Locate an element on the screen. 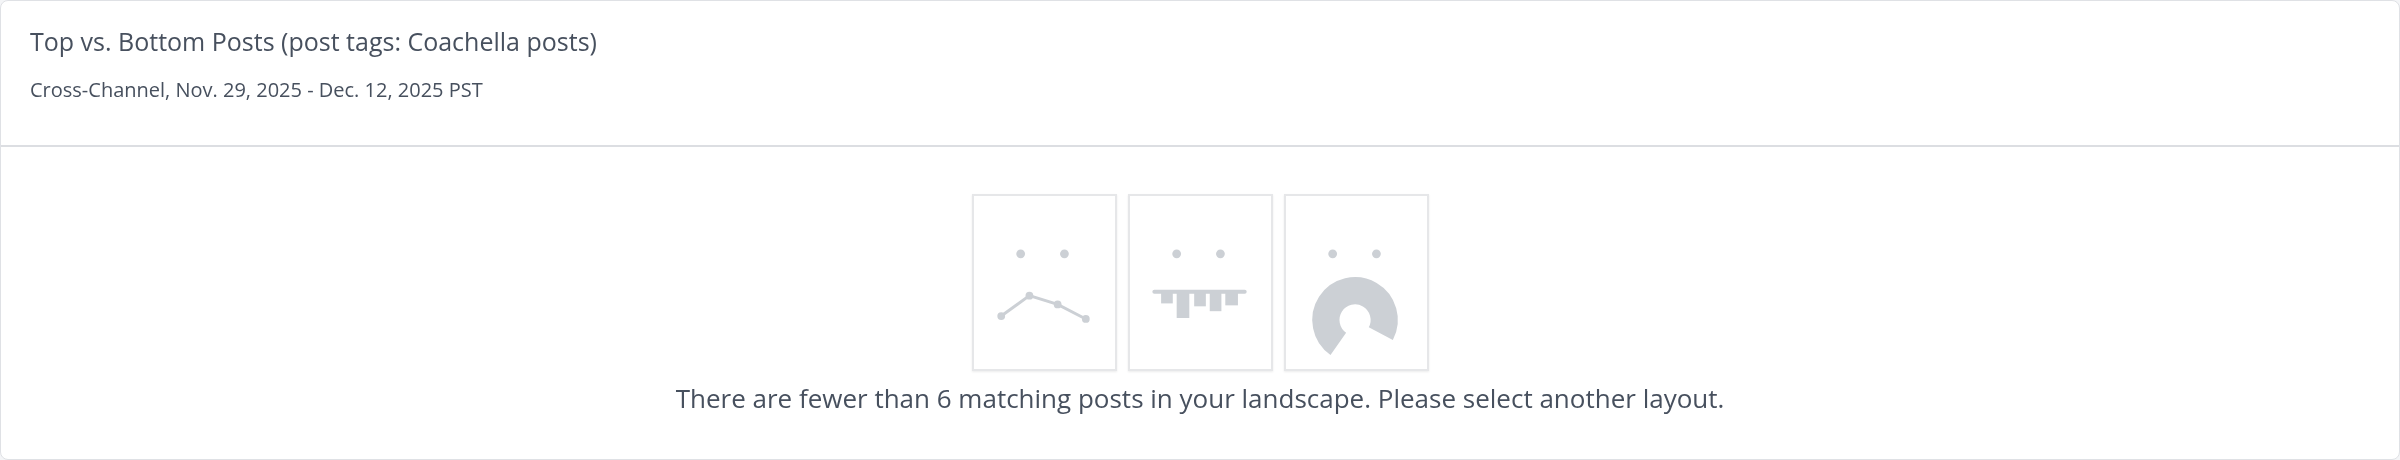  sad-line-chart-icon is located at coordinates (1044, 282).